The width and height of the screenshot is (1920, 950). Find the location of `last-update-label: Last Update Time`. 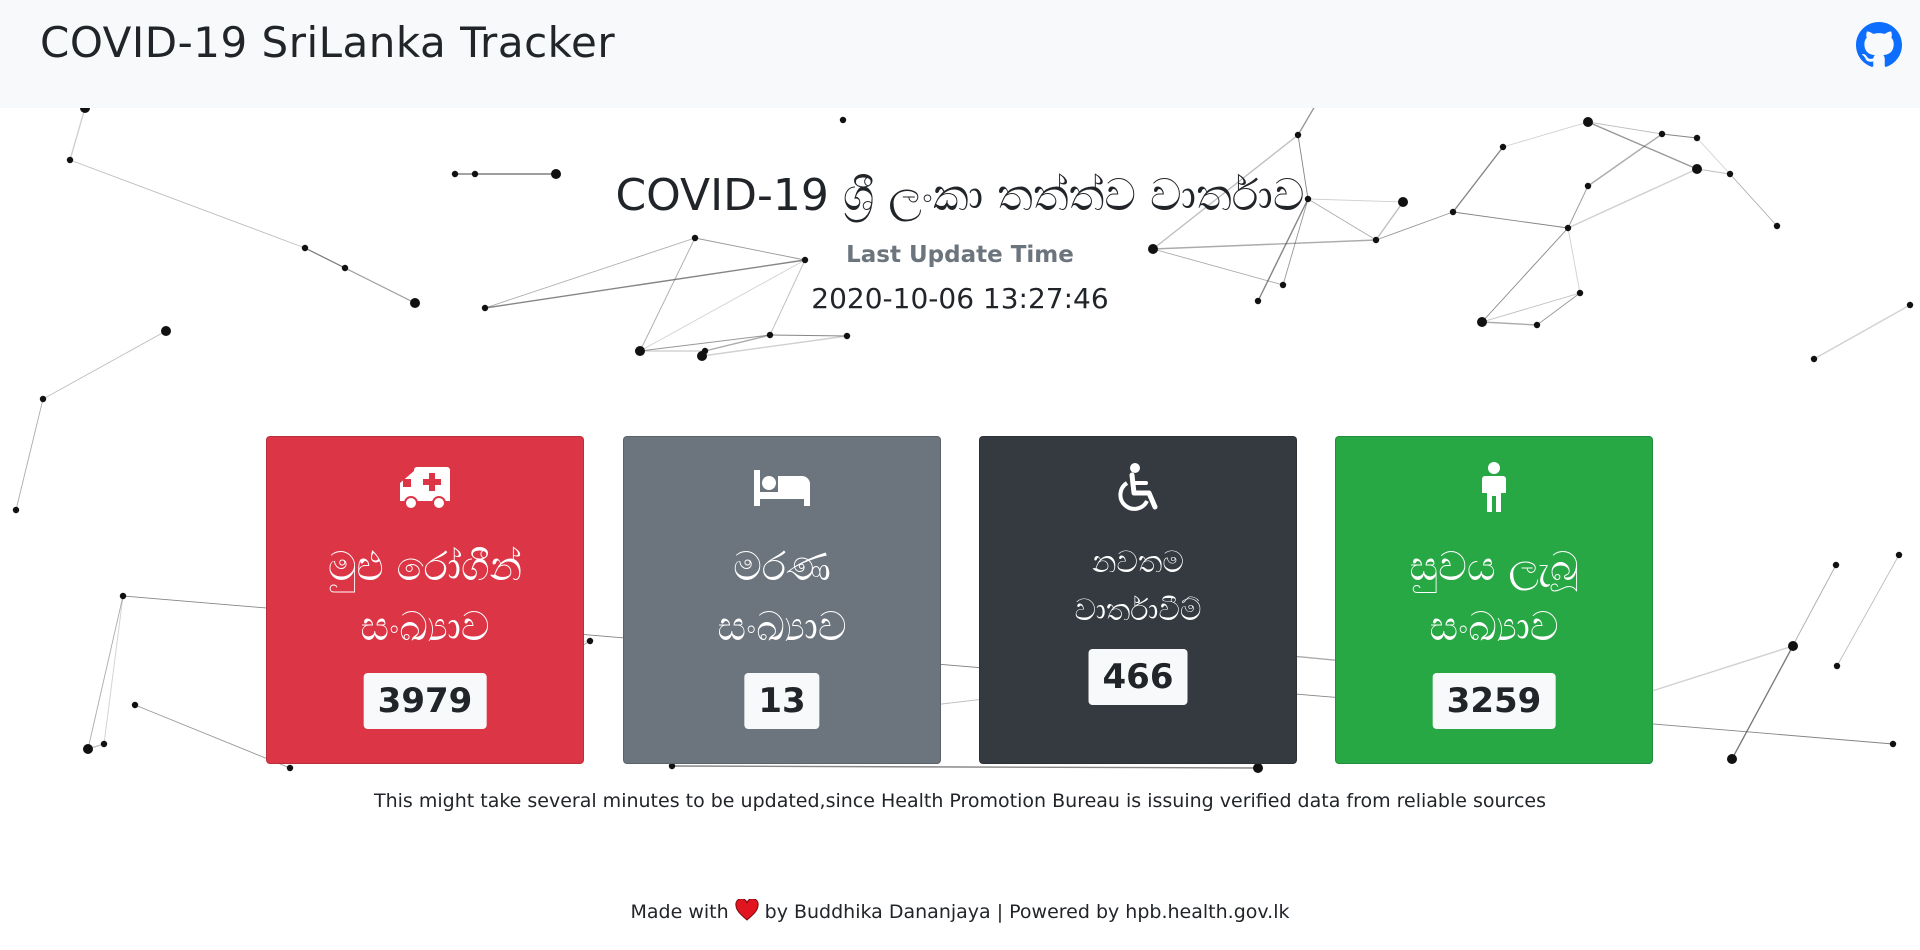

last-update-label: Last Update Time is located at coordinates (960, 255).